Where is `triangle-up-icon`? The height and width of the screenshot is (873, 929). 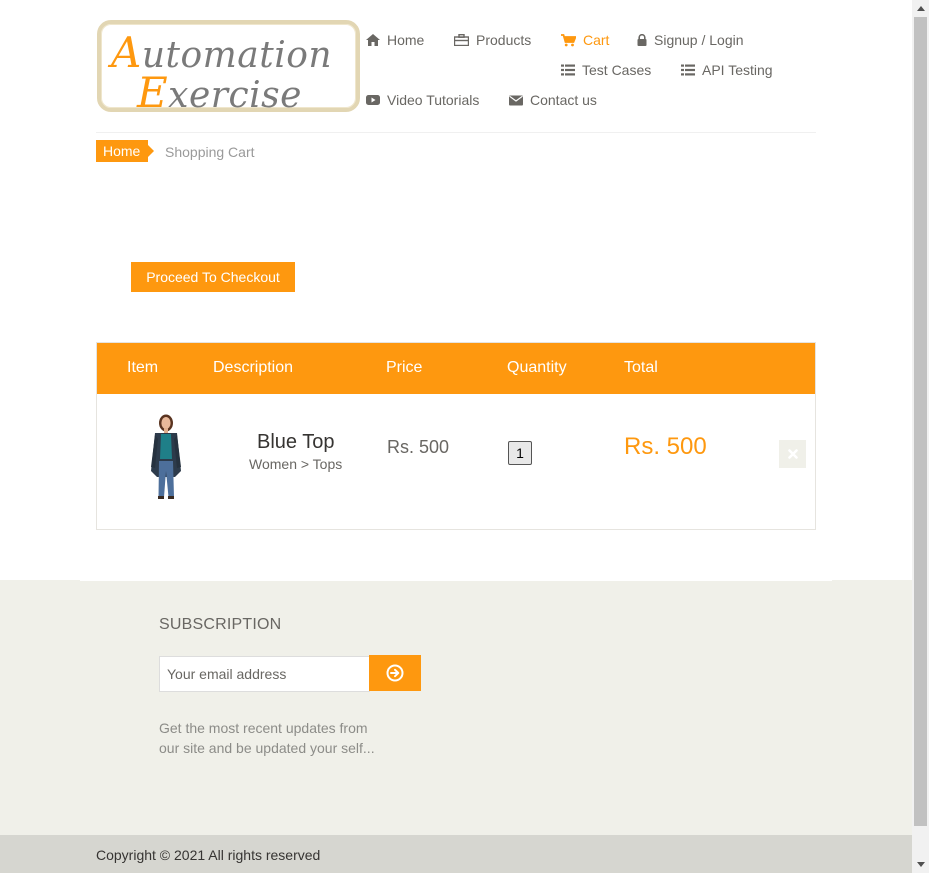
triangle-up-icon is located at coordinates (920, 8).